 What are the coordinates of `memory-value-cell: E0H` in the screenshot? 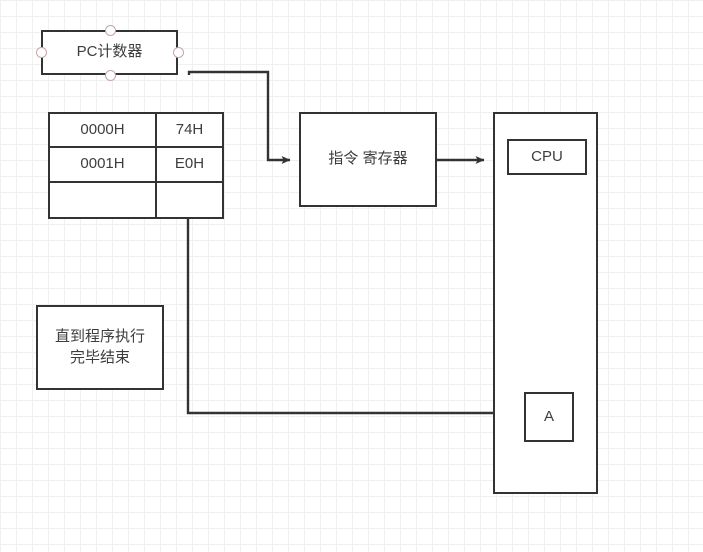 It's located at (189, 164).